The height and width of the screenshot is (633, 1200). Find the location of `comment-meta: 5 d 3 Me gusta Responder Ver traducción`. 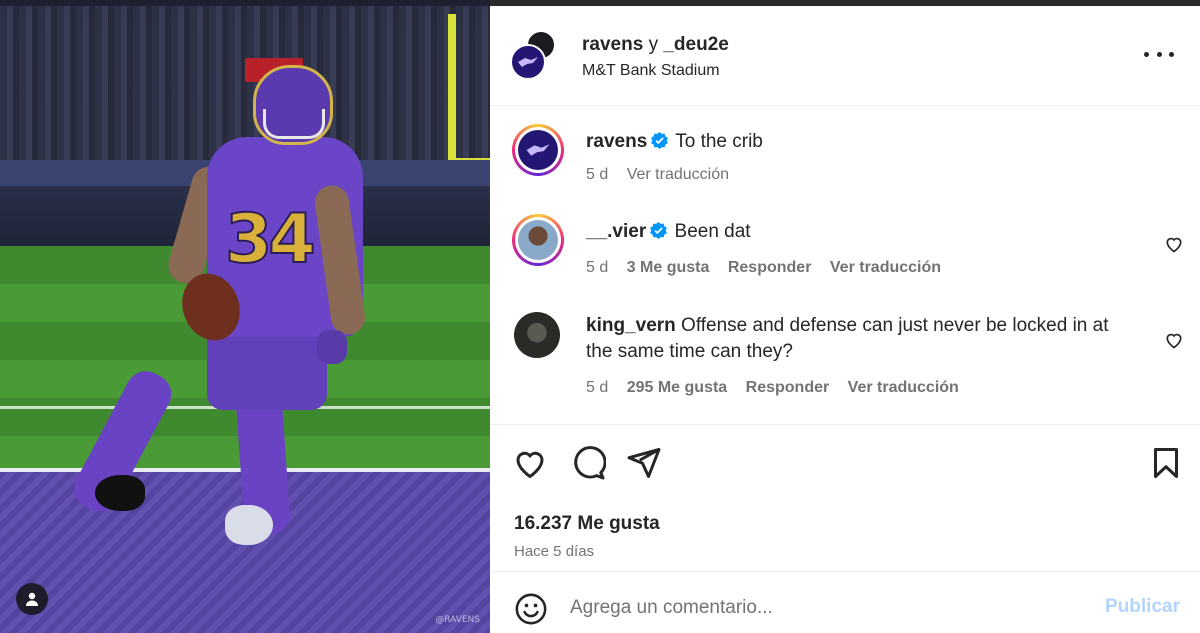

comment-meta: 5 d 3 Me gusta Responder Ver traducción is located at coordinates (770, 268).